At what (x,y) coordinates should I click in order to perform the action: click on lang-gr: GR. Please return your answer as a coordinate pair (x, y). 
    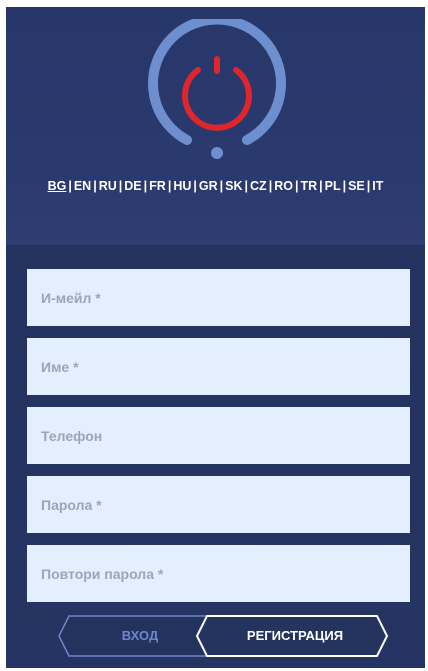
    Looking at the image, I should click on (208, 186).